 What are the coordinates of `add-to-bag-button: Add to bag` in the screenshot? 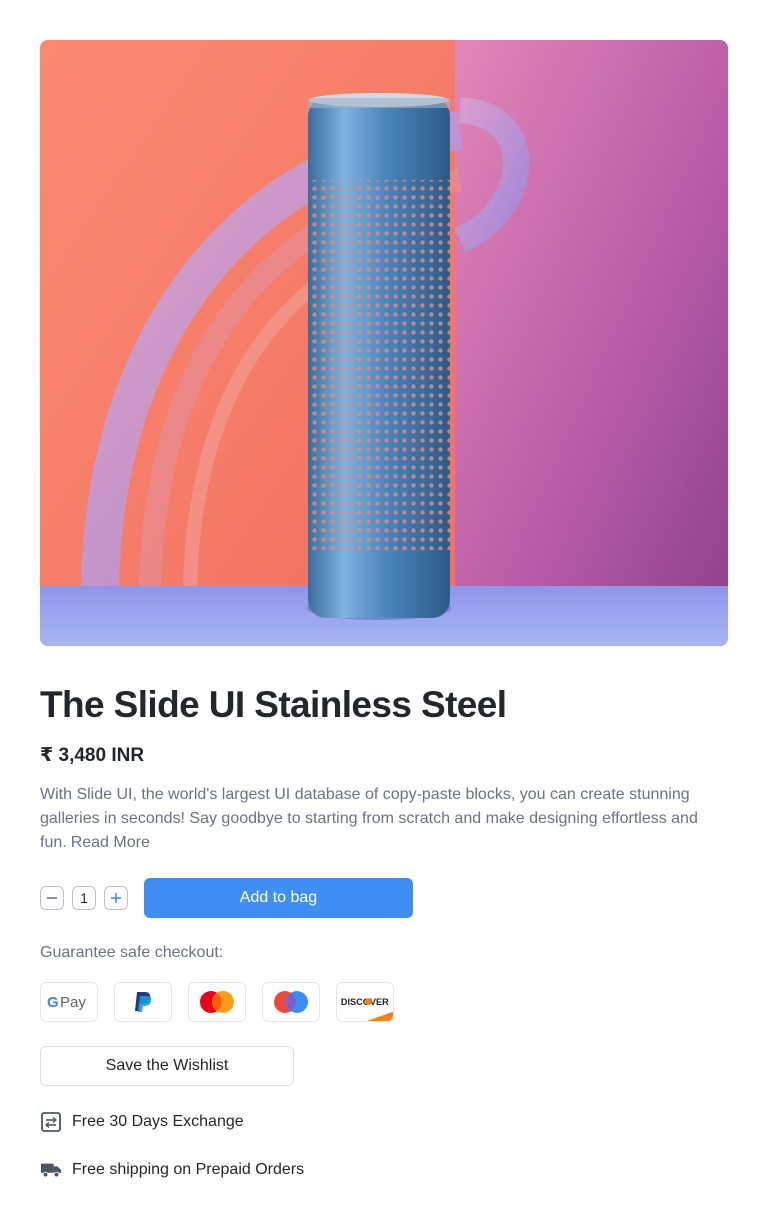 It's located at (278, 898).